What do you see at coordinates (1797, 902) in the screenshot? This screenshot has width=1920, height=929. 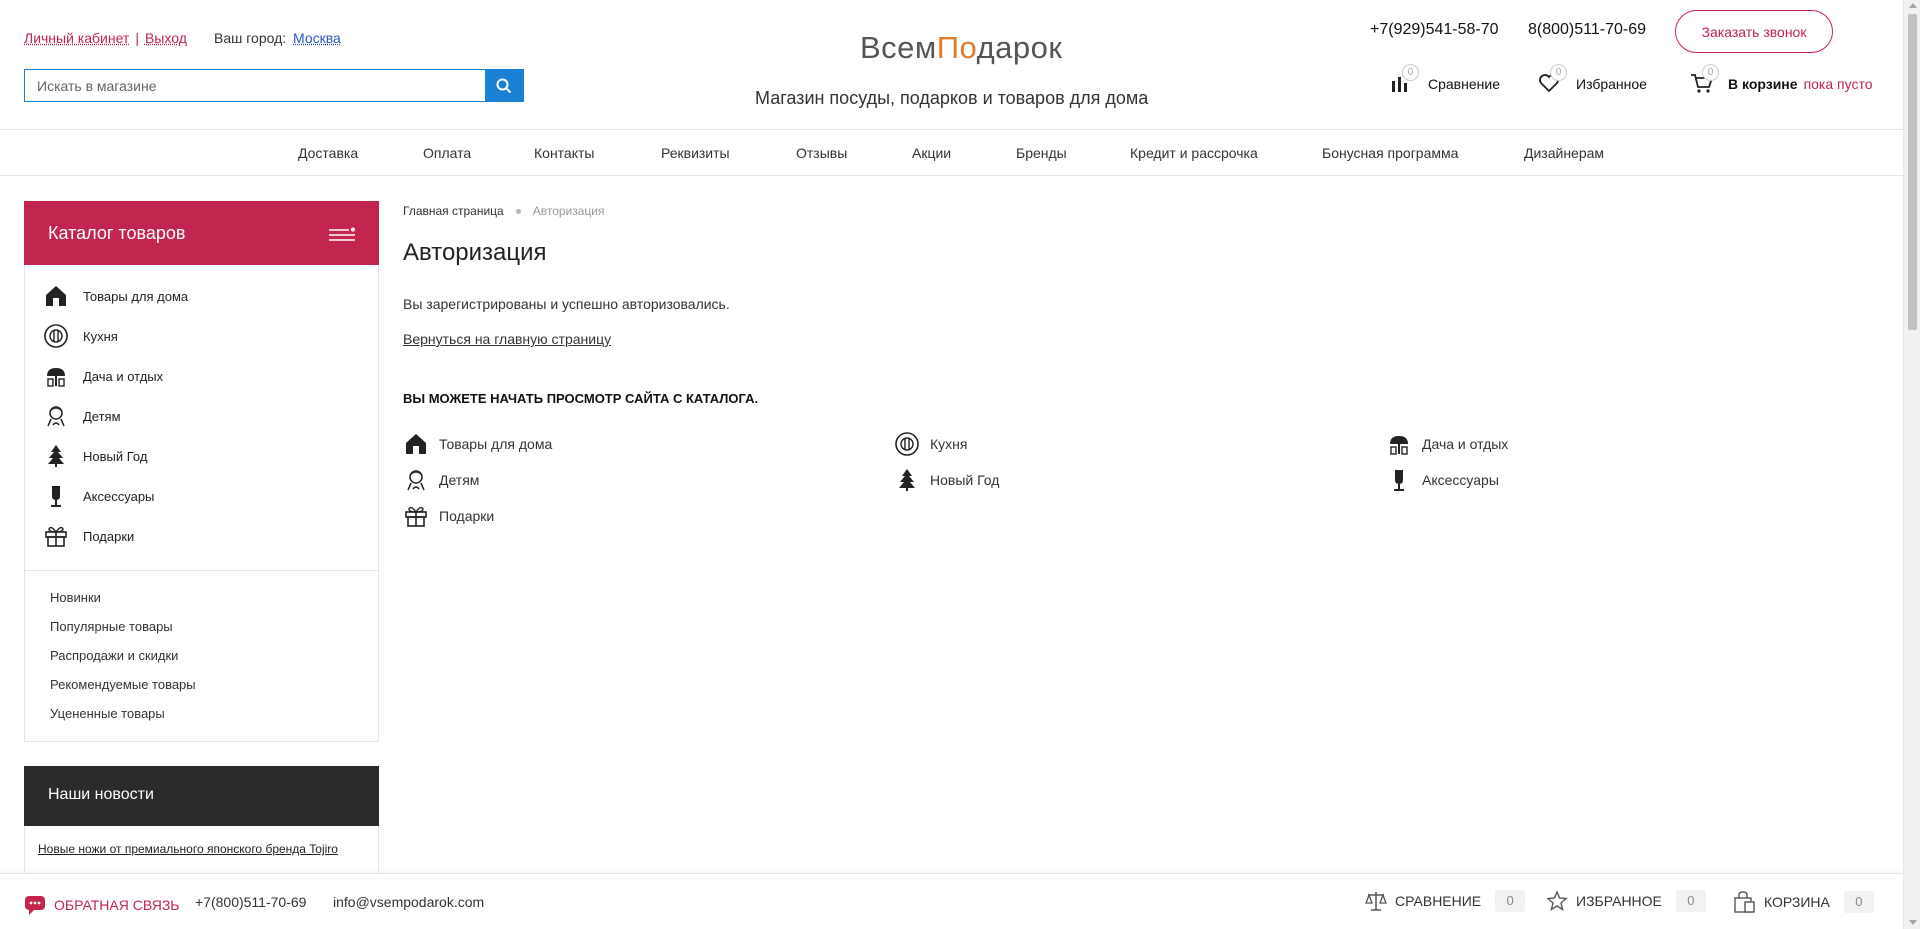 I see `footer-cart-label: КОРЗИНА` at bounding box center [1797, 902].